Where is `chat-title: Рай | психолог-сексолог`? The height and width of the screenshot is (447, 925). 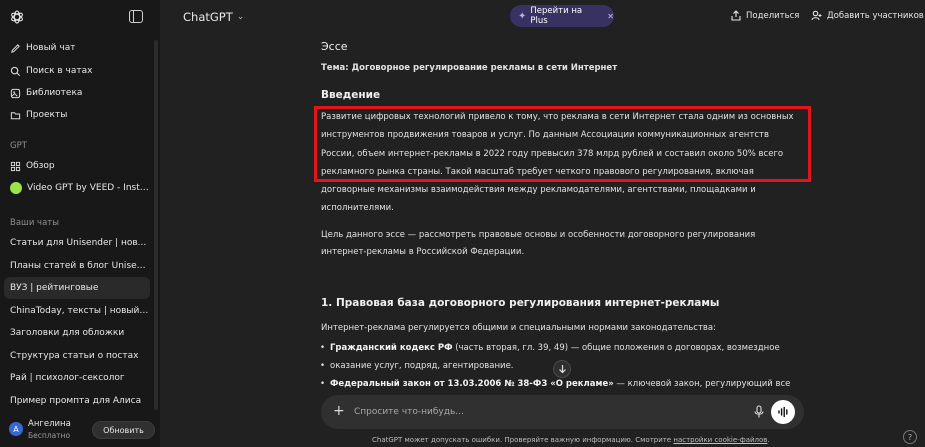
chat-title: Рай | психолог-сексолог is located at coordinates (67, 378).